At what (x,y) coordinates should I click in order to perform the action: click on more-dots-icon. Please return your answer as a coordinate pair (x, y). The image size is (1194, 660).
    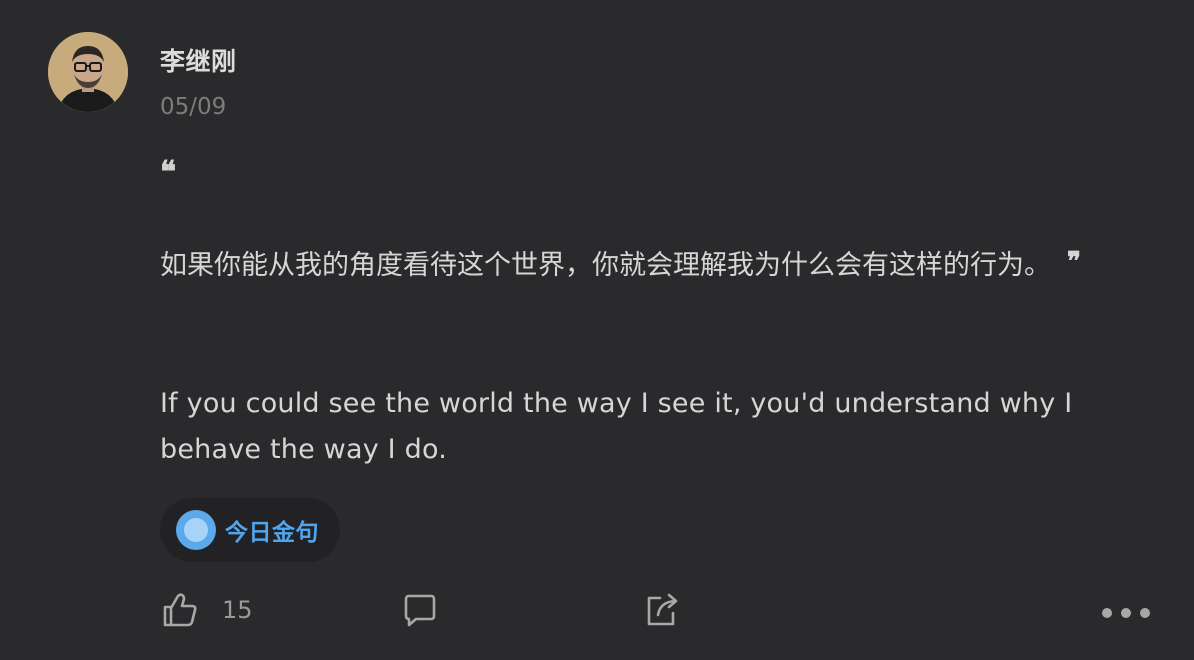
    Looking at the image, I should click on (1126, 613).